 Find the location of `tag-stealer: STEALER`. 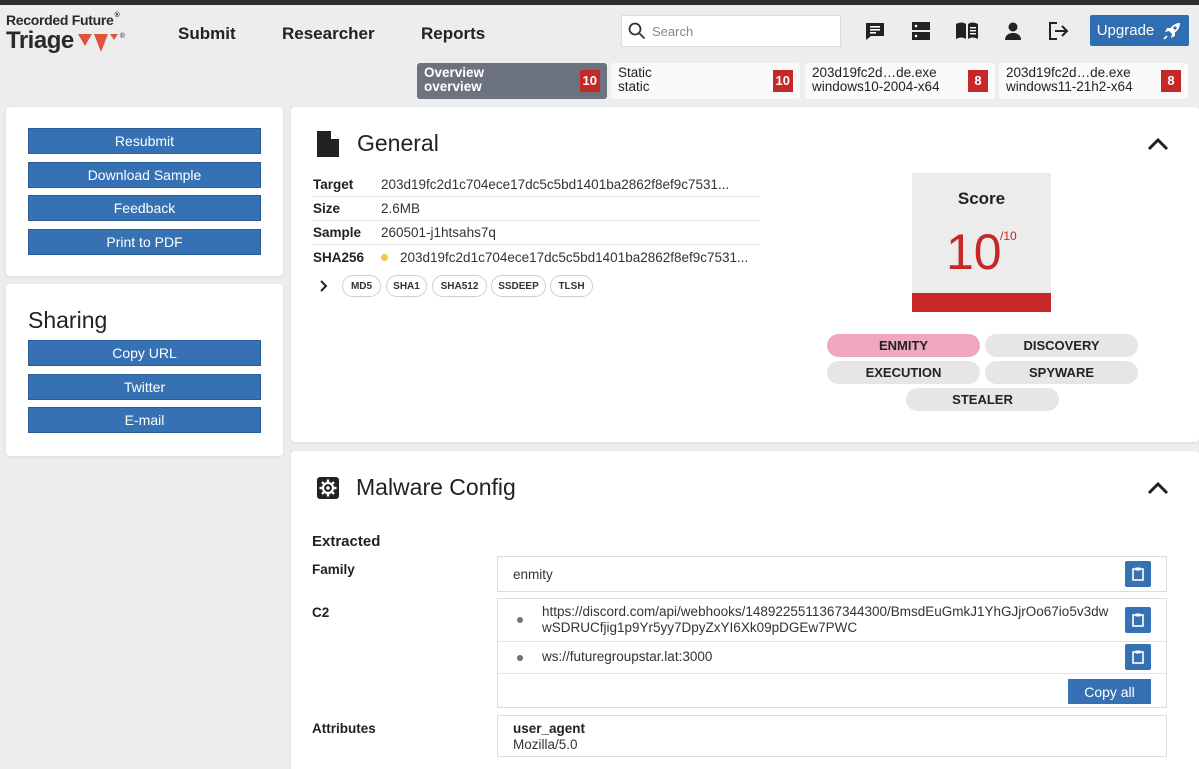

tag-stealer: STEALER is located at coordinates (982, 399).